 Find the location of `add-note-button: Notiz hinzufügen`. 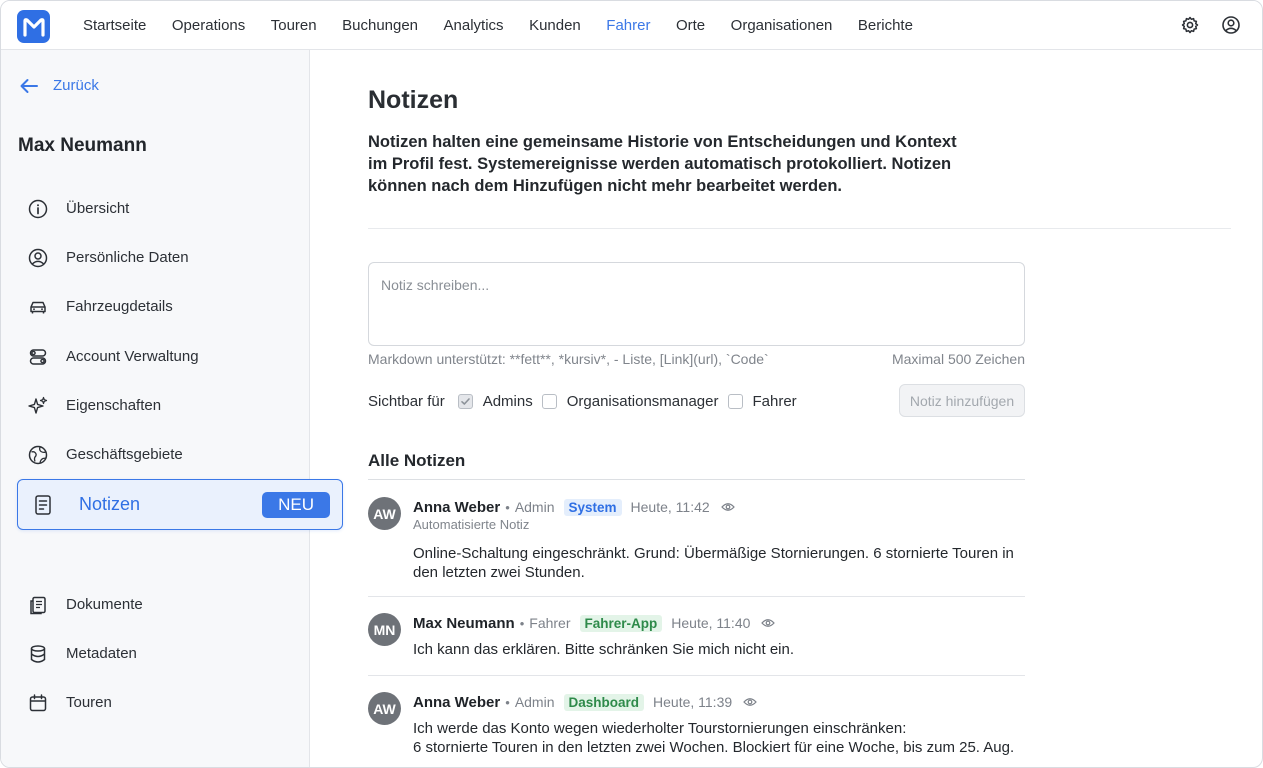

add-note-button: Notiz hinzufügen is located at coordinates (962, 400).